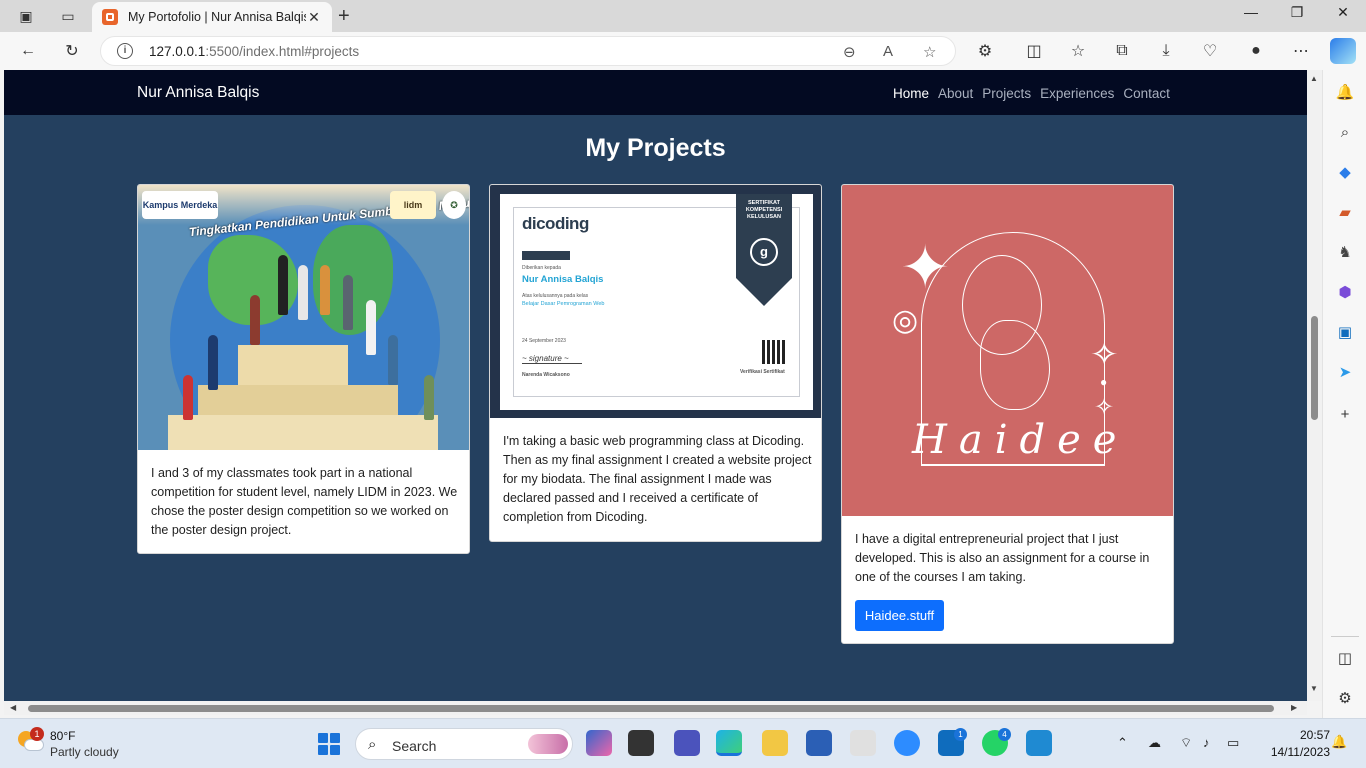  What do you see at coordinates (314, 17) in the screenshot?
I see `close-tab-icon: ✕` at bounding box center [314, 17].